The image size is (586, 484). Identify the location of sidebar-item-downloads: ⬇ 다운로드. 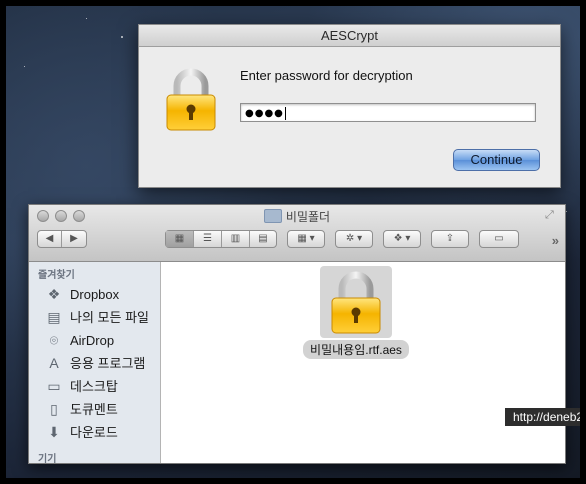
(94, 432).